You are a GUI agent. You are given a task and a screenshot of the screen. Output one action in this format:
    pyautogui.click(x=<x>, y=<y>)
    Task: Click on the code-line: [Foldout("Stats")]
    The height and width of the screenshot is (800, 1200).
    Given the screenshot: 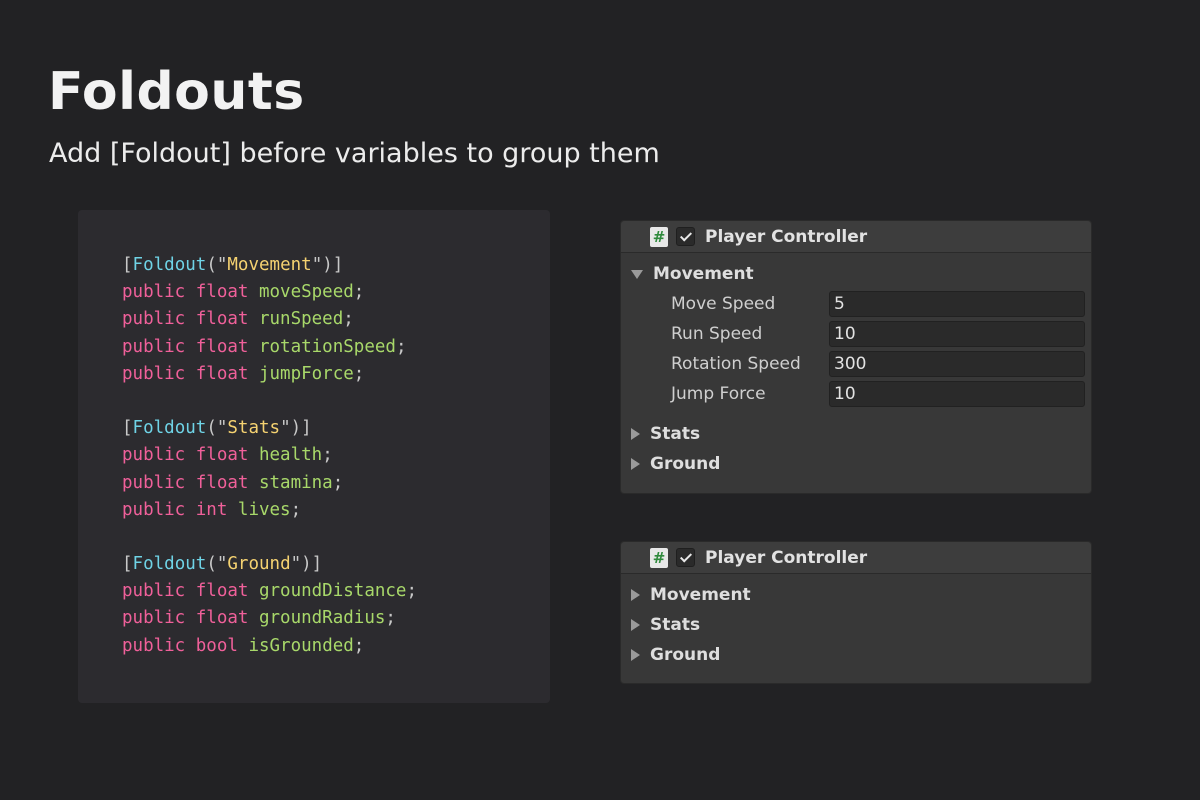 What is the action you would take?
    pyautogui.click(x=269, y=428)
    